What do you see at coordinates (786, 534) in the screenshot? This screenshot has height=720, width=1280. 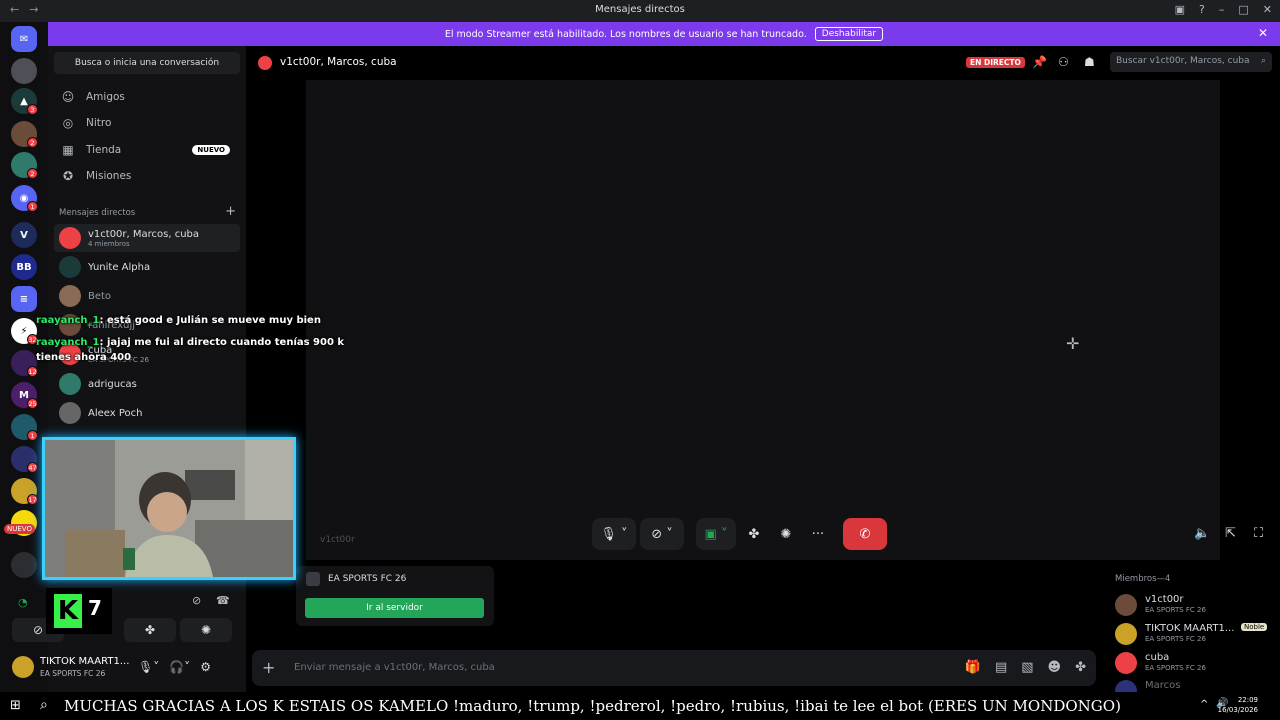 I see `soundboard-icon: ✺` at bounding box center [786, 534].